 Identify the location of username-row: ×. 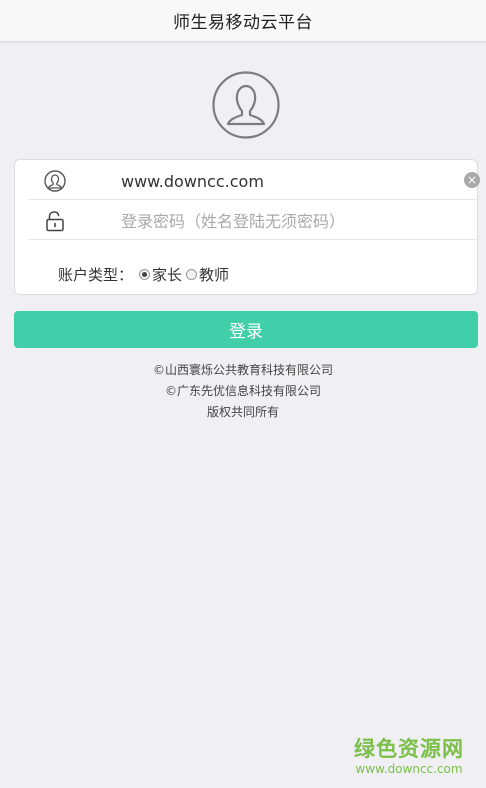
(254, 180).